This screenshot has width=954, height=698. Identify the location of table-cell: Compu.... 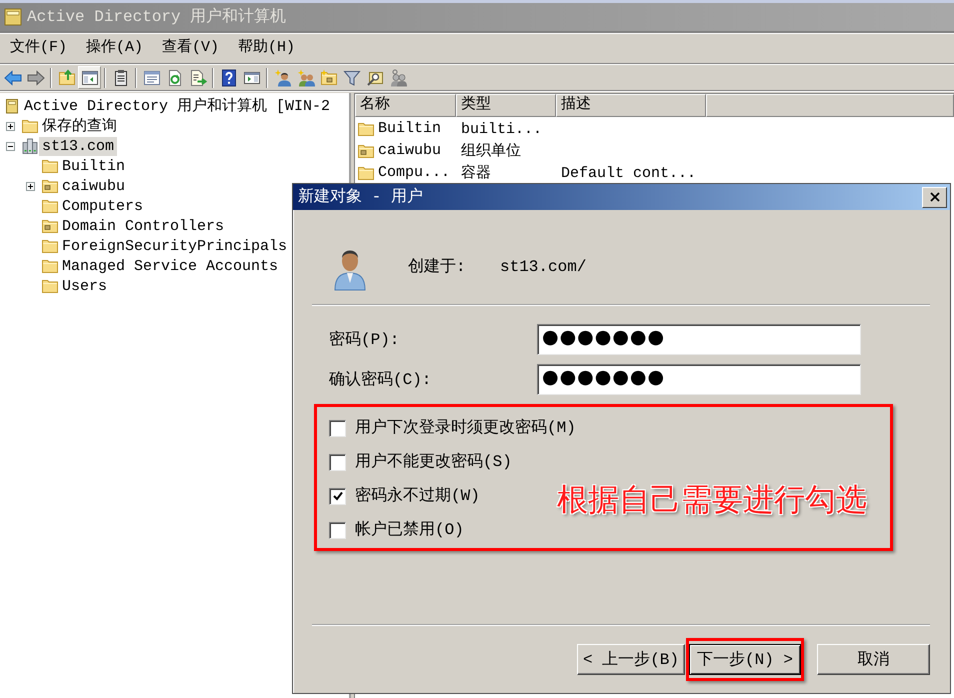
(414, 173).